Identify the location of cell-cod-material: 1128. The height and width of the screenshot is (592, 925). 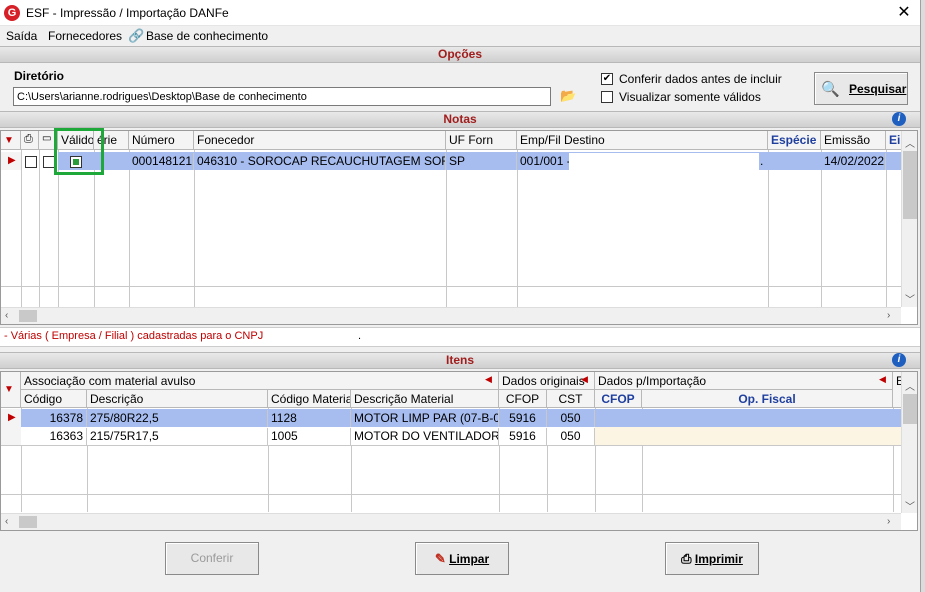
(309, 418).